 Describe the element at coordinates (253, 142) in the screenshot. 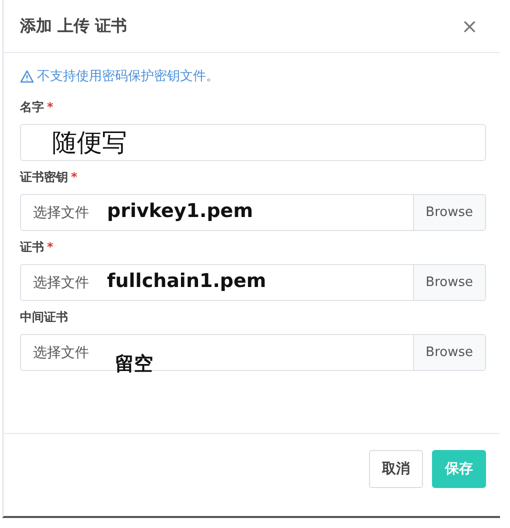

I see `name-field: 随便写` at that location.